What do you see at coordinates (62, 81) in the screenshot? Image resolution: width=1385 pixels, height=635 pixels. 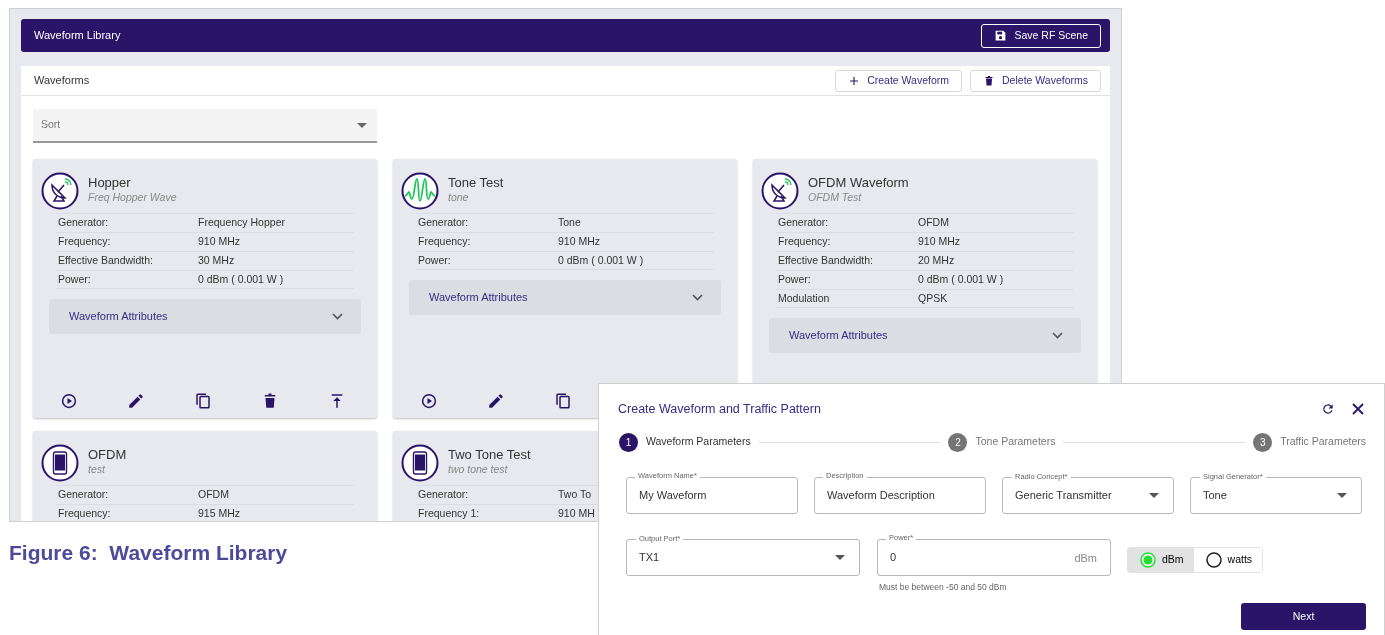 I see `panel-title: Waveforms` at bounding box center [62, 81].